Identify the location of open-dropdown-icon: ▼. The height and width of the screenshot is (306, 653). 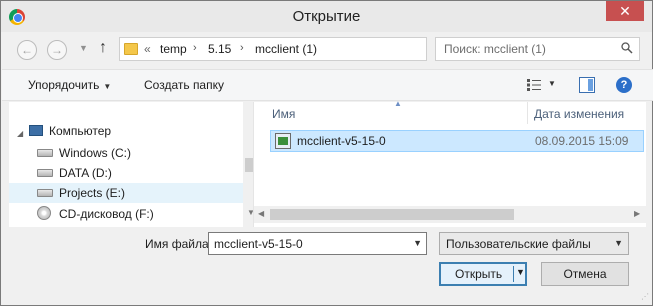
(520, 272).